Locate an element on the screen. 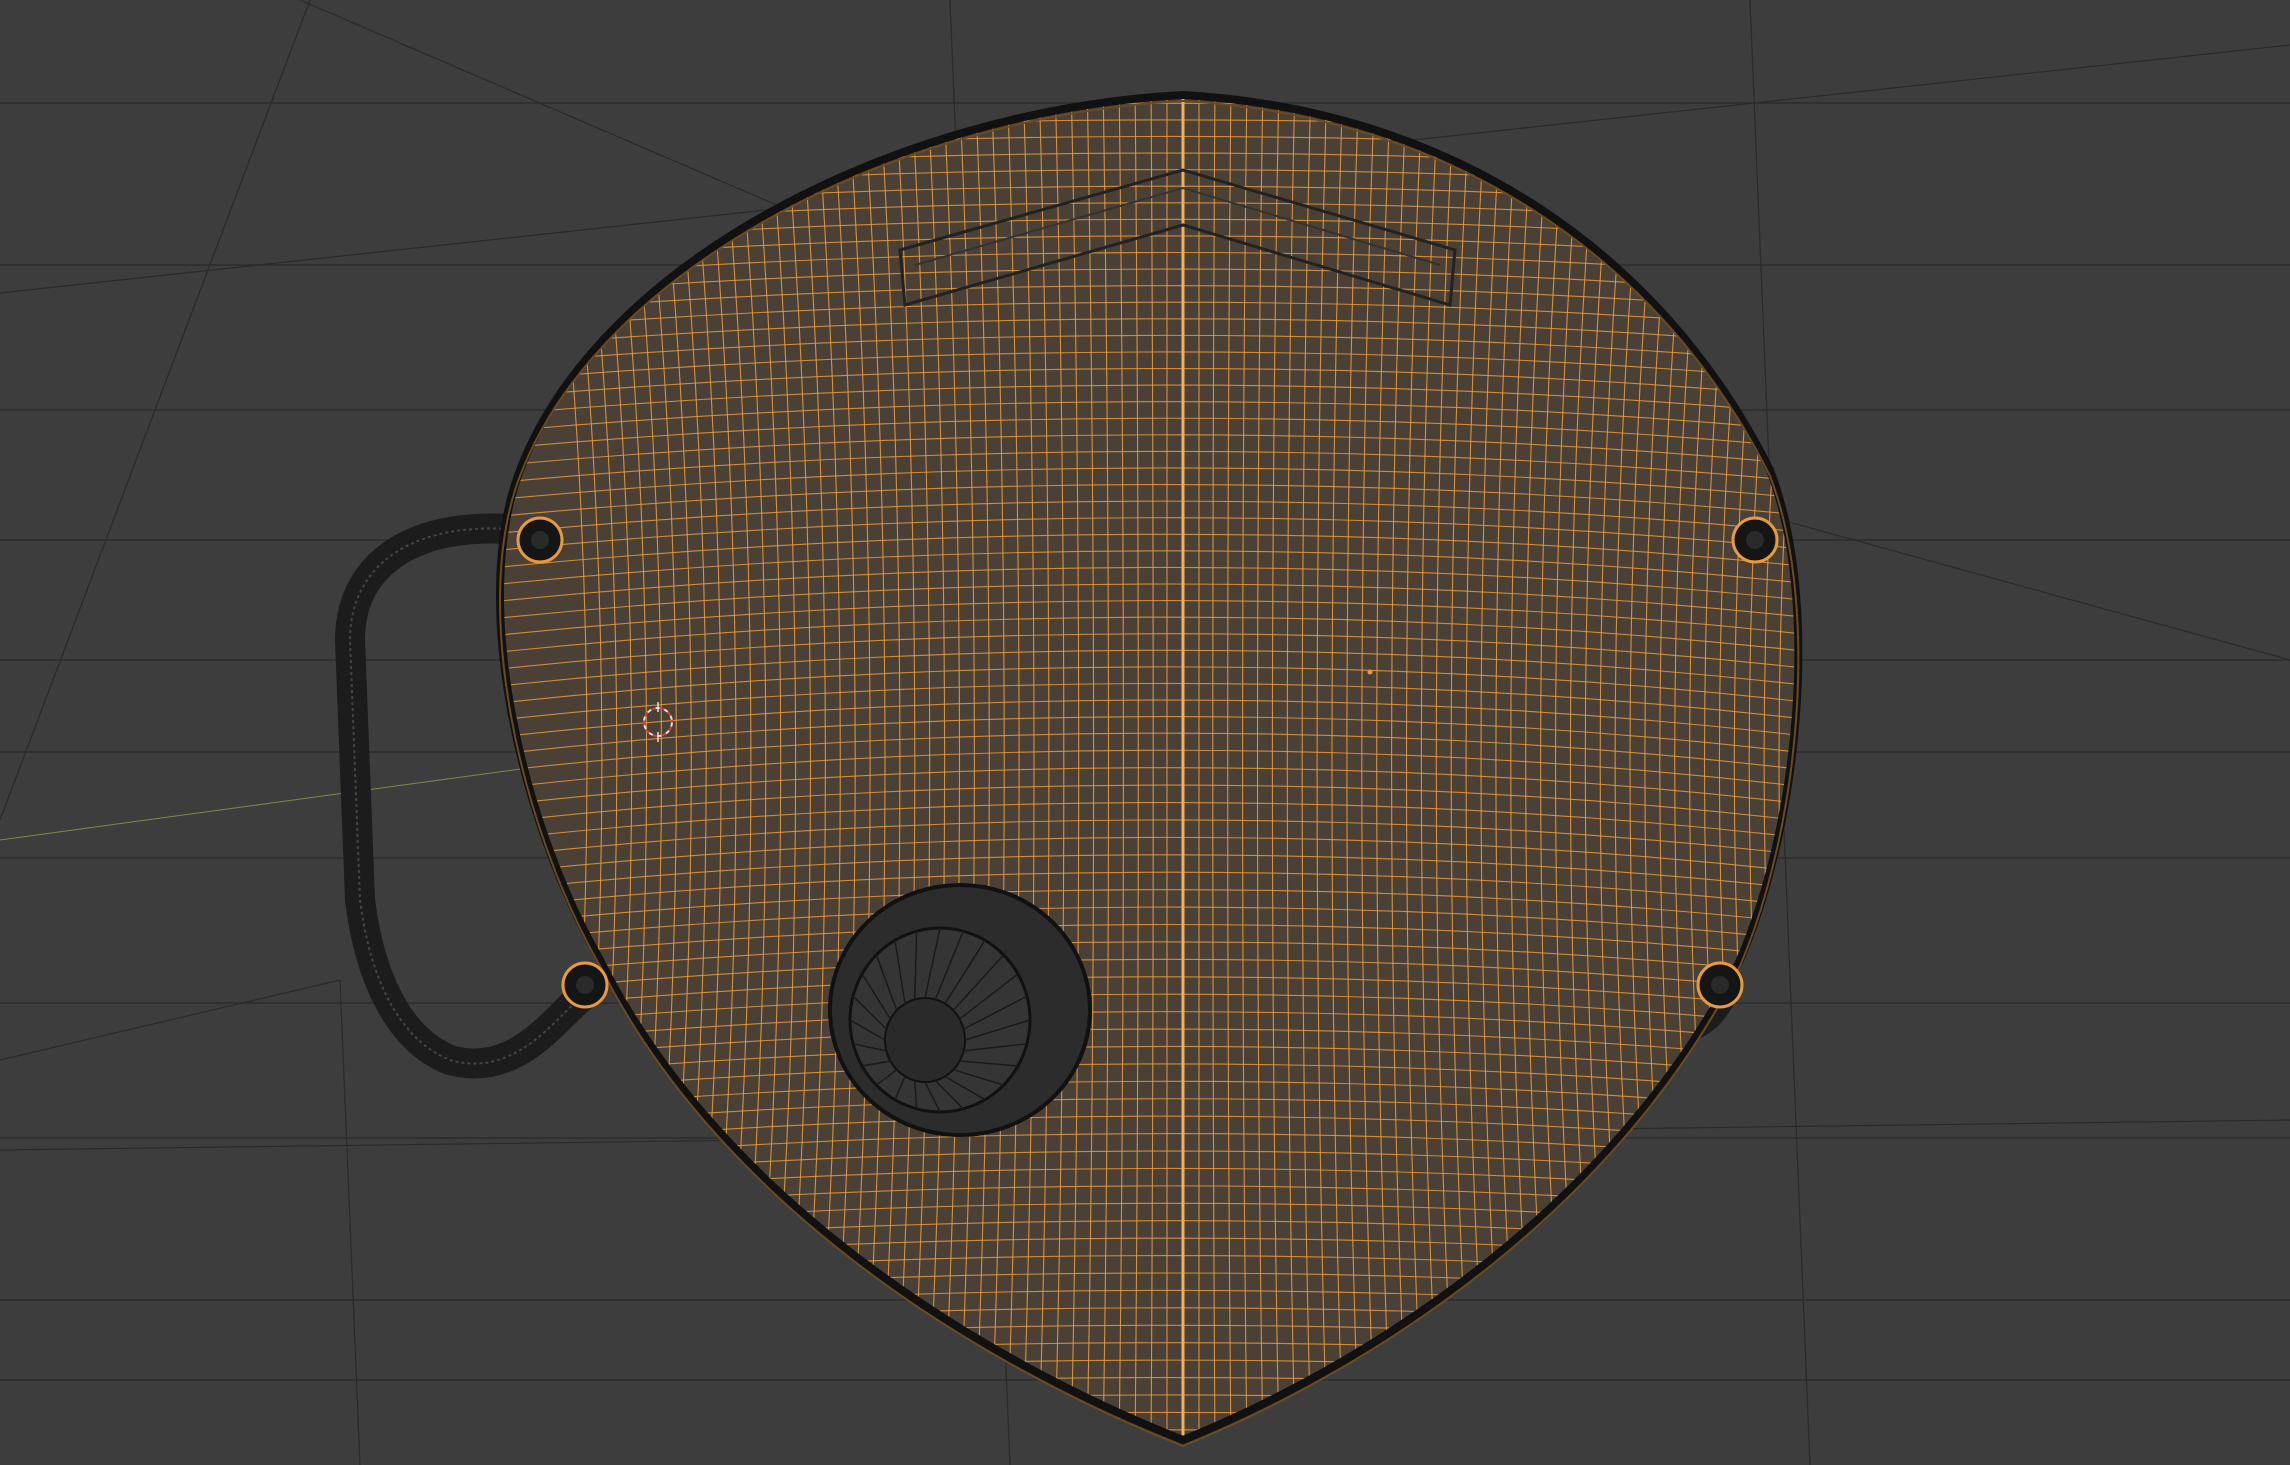  exhalation-valve is located at coordinates (960, 1010).